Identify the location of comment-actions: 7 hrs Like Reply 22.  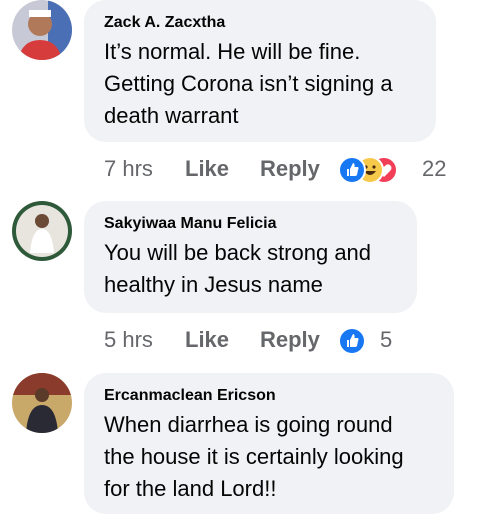
(284, 171).